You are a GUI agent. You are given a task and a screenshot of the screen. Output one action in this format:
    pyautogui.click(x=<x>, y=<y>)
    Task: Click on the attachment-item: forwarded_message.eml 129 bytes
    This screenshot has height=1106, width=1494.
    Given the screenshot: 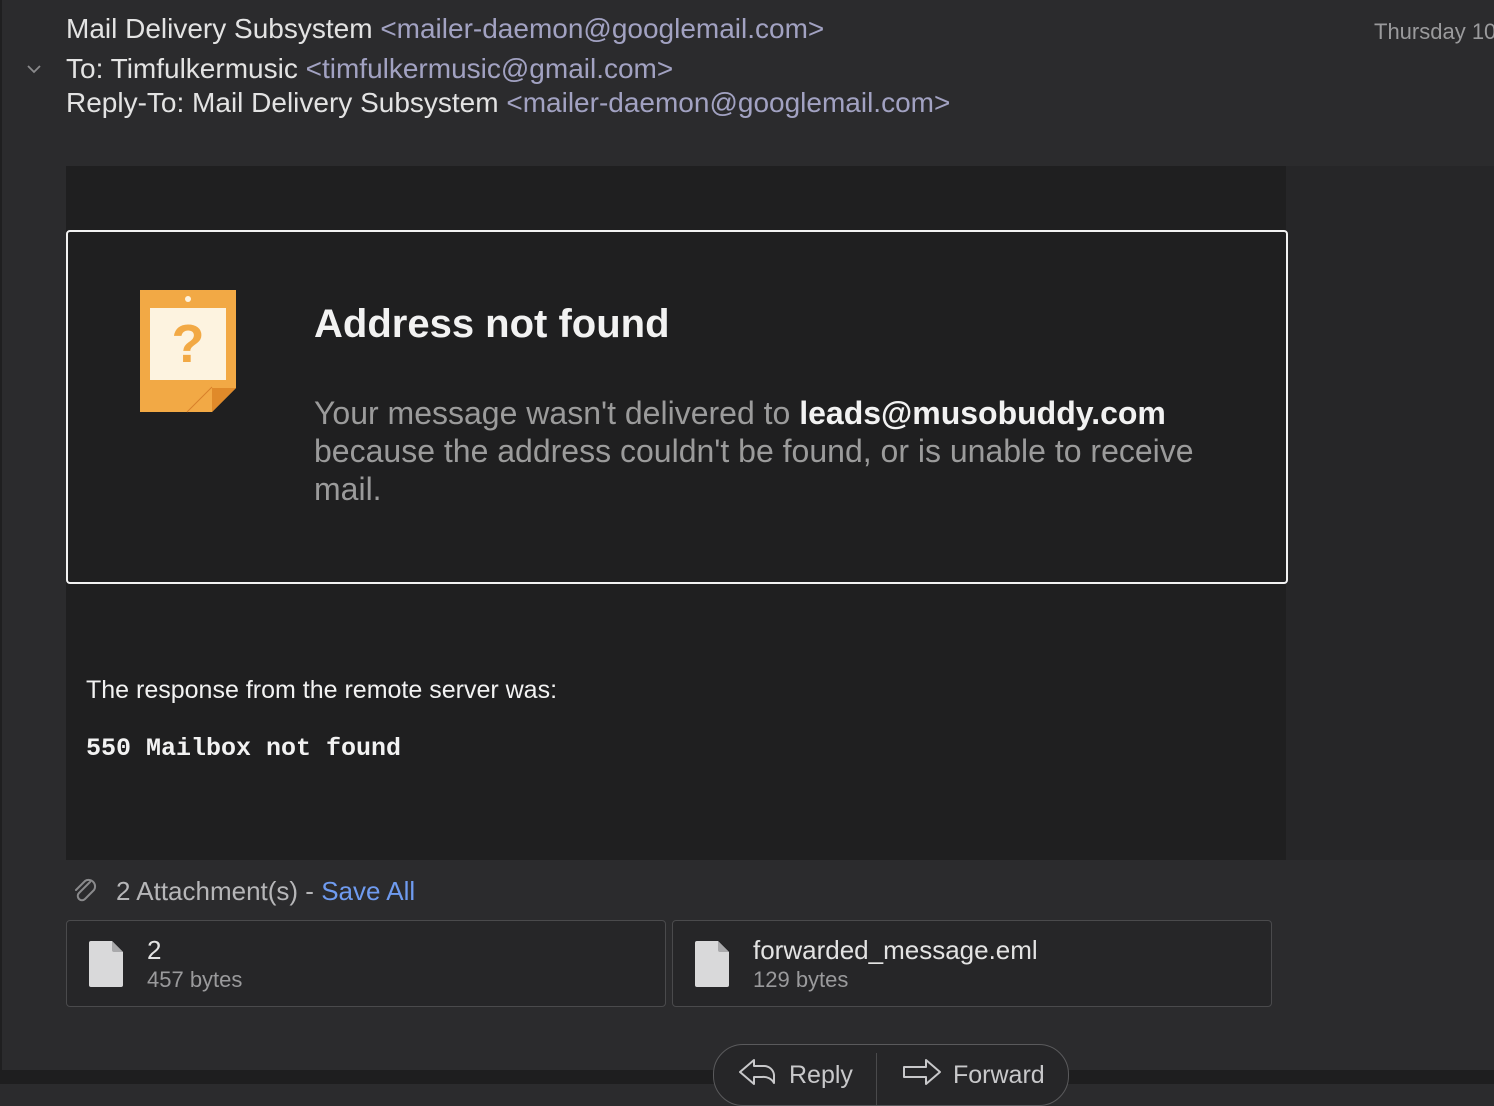 What is the action you would take?
    pyautogui.click(x=972, y=963)
    